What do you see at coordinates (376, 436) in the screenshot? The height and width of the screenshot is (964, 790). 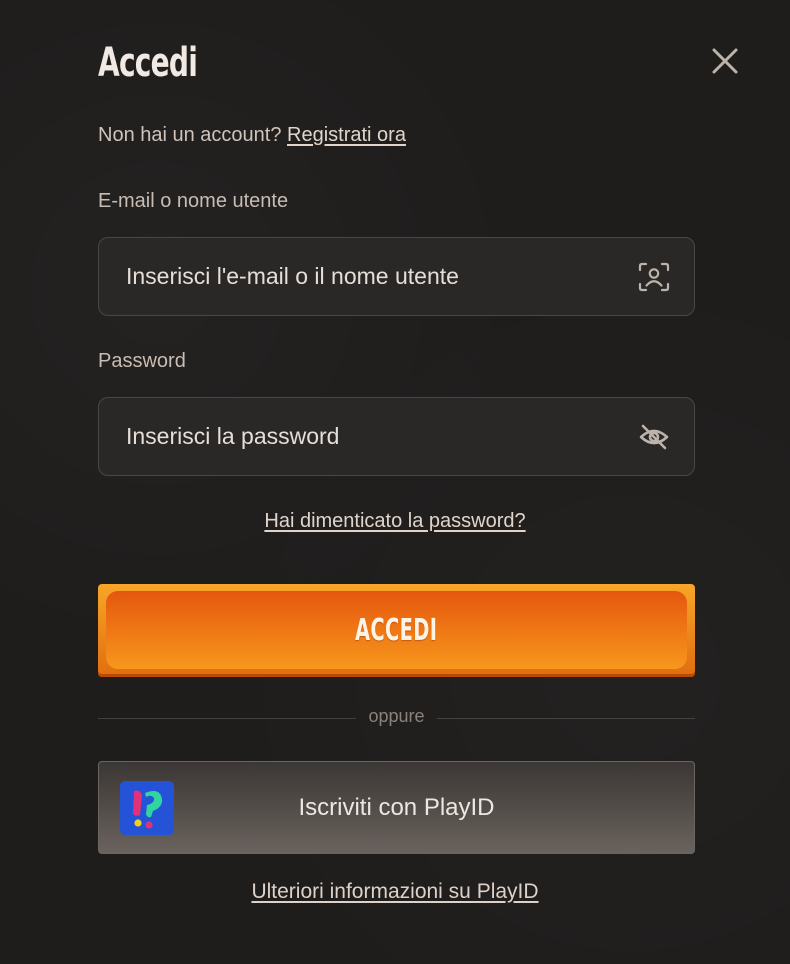 I see `password-input` at bounding box center [376, 436].